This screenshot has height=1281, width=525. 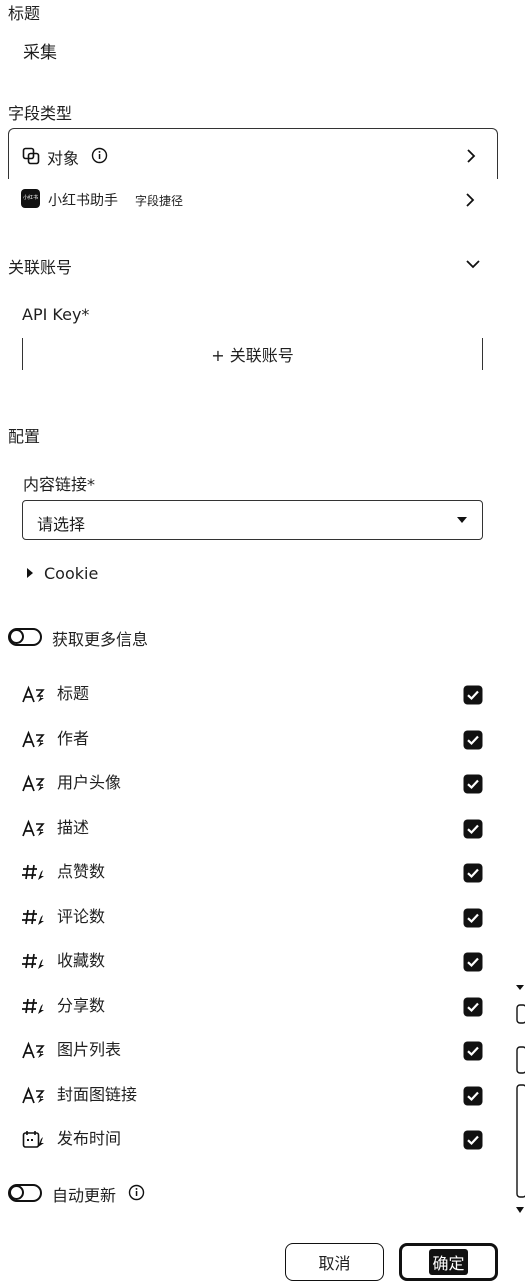 I want to click on plugin-tag: 字段捷径, so click(x=159, y=201).